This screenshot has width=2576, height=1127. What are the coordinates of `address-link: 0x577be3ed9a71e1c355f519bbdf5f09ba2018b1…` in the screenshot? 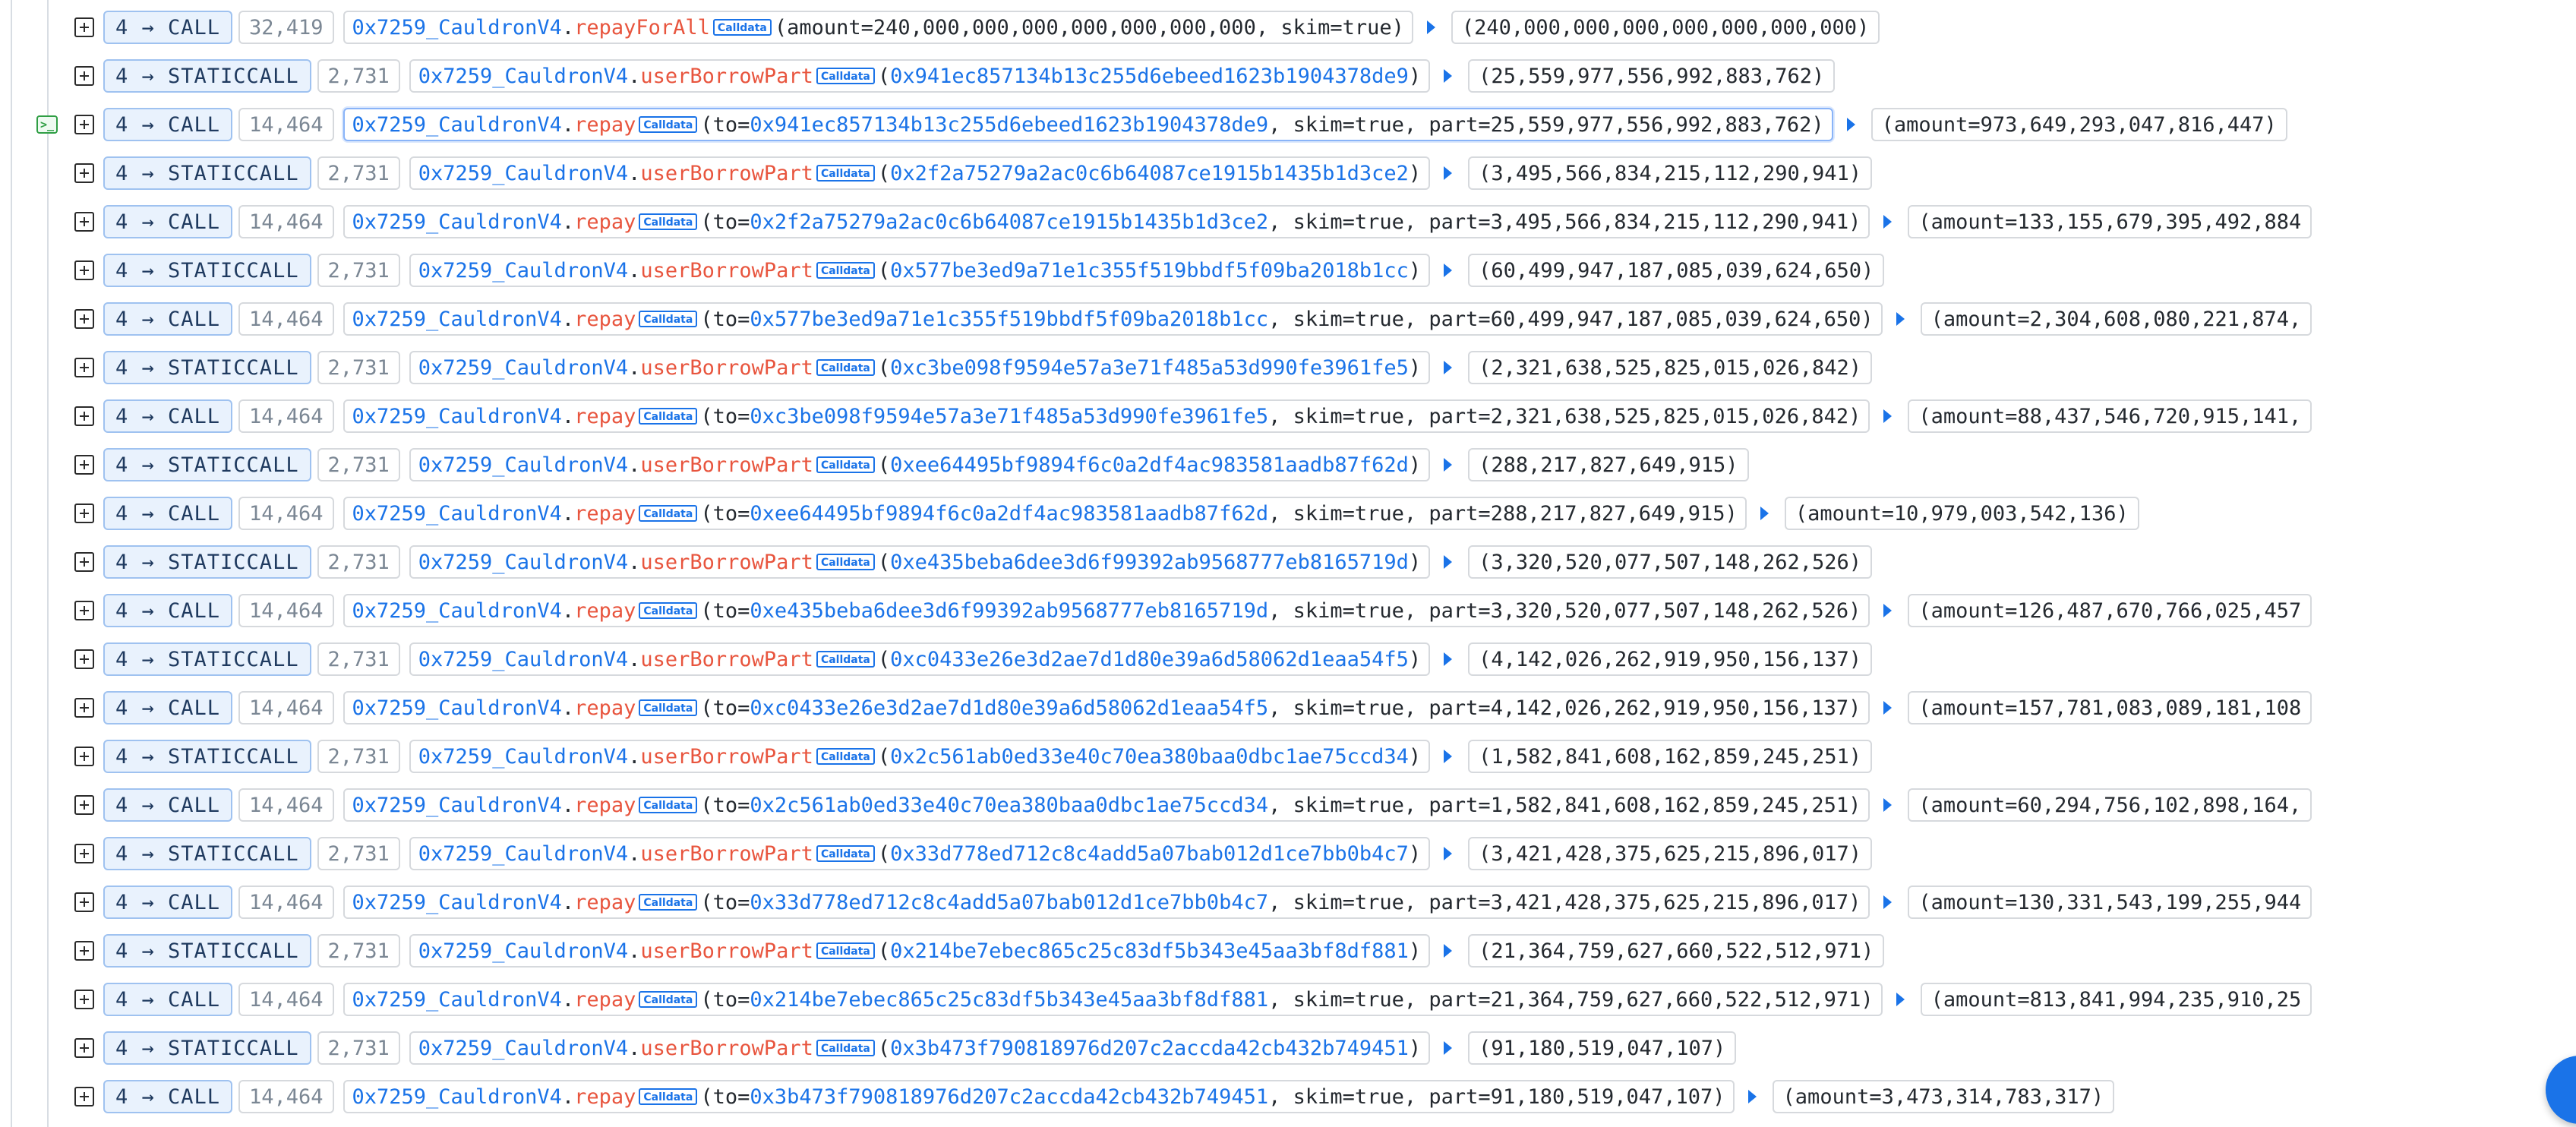 It's located at (1149, 271).